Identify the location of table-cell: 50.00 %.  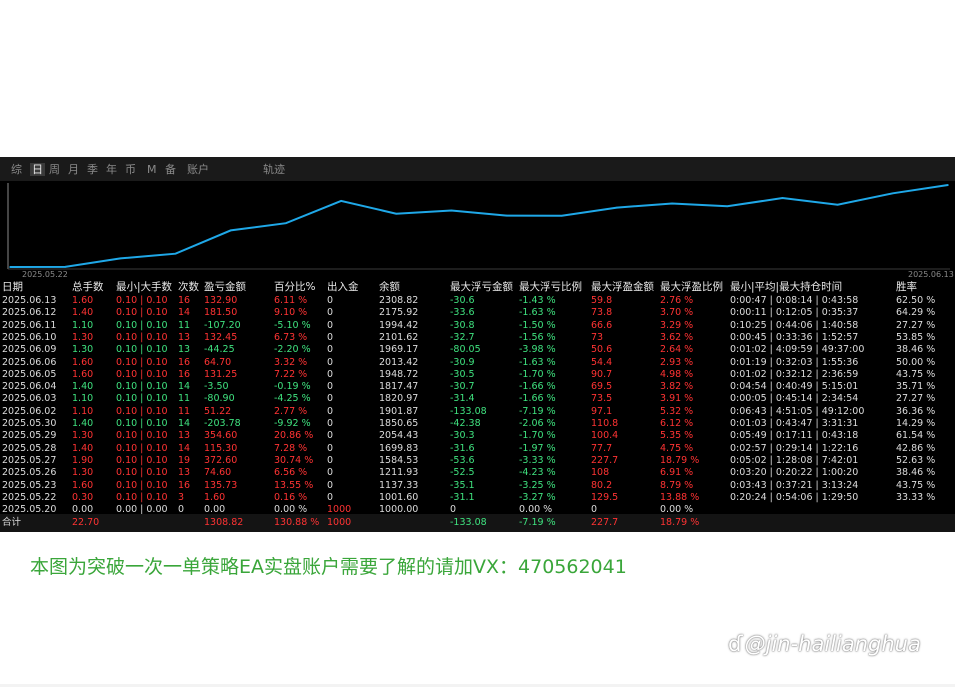
(916, 362).